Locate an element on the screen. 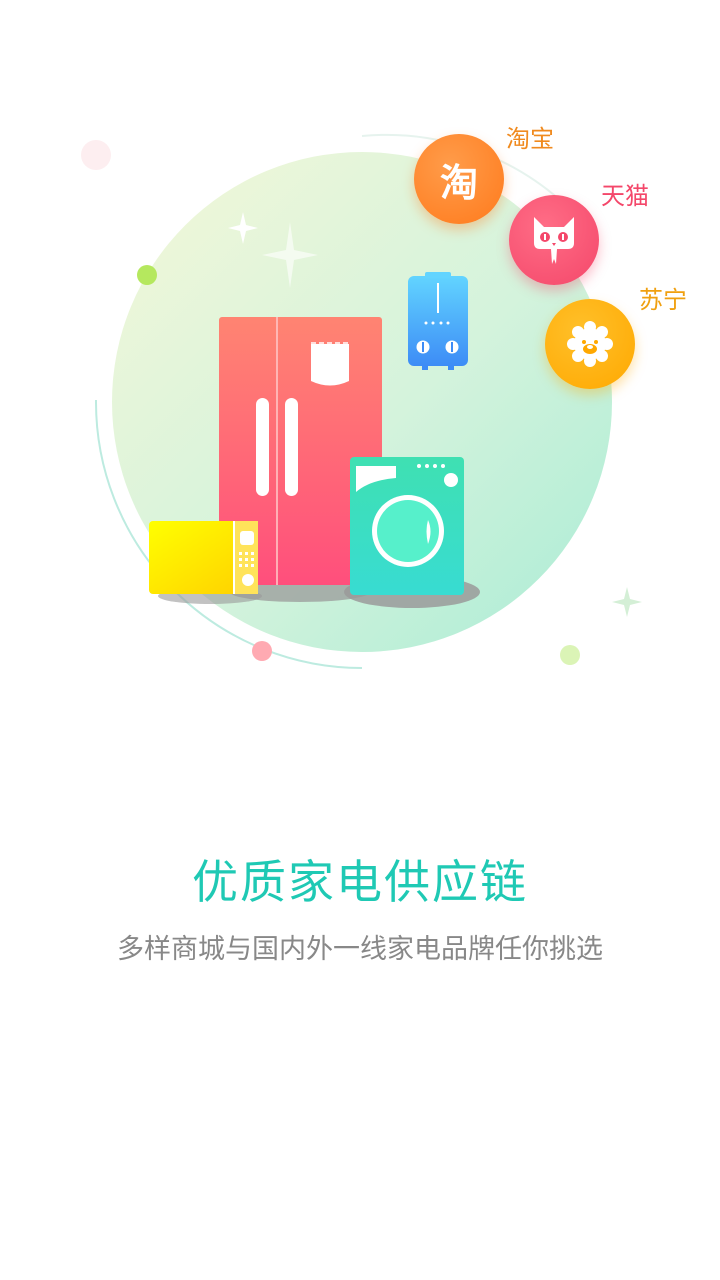  suning-badge is located at coordinates (590, 344).